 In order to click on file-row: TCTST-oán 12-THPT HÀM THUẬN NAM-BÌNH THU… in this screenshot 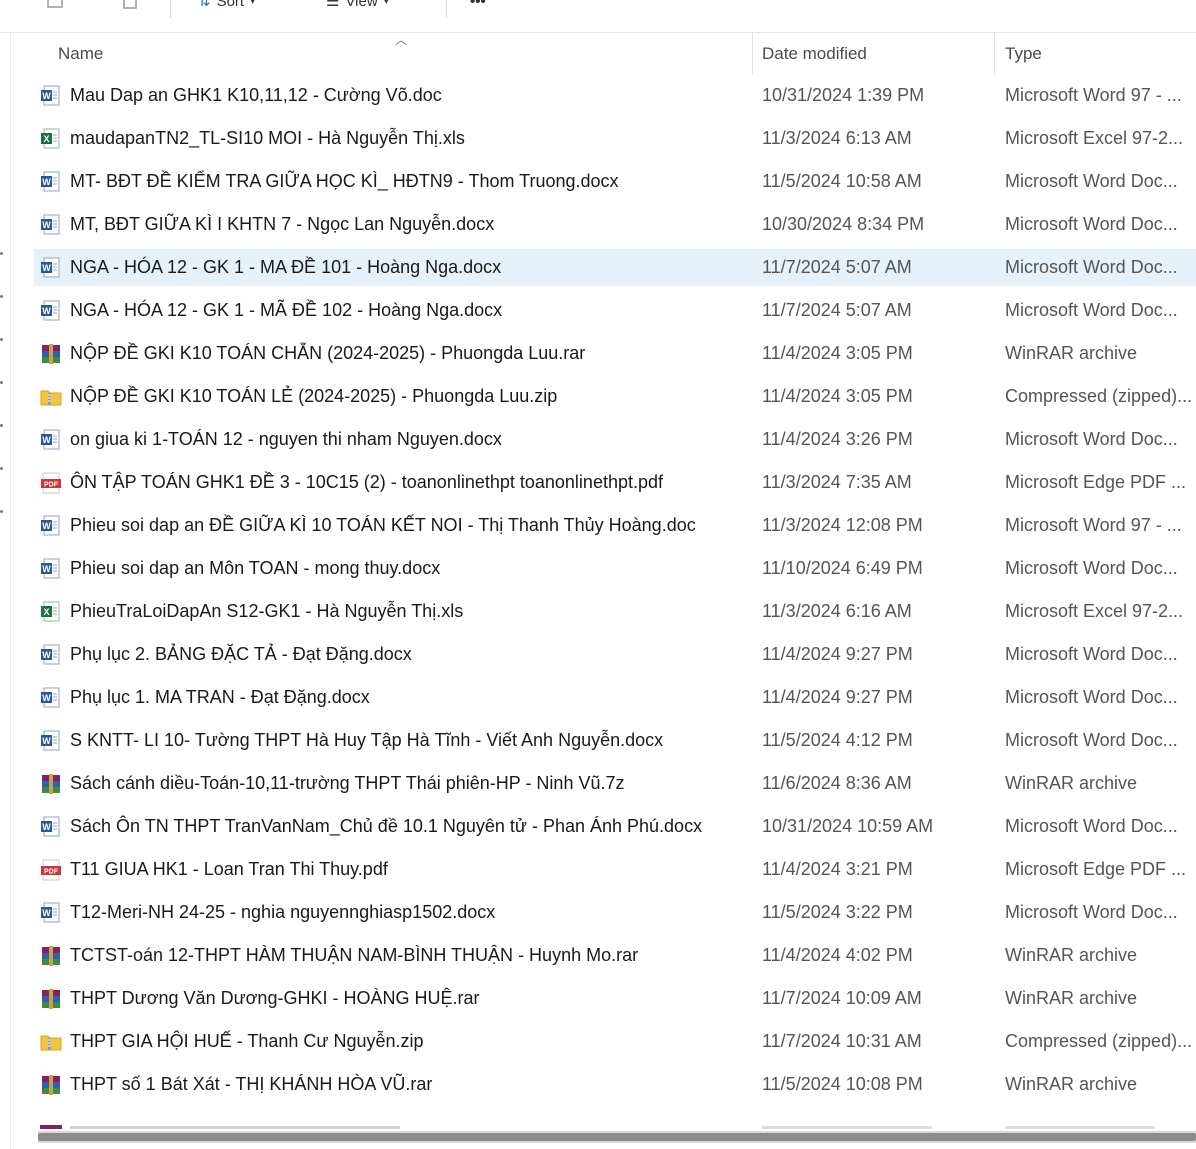, I will do `click(615, 955)`.